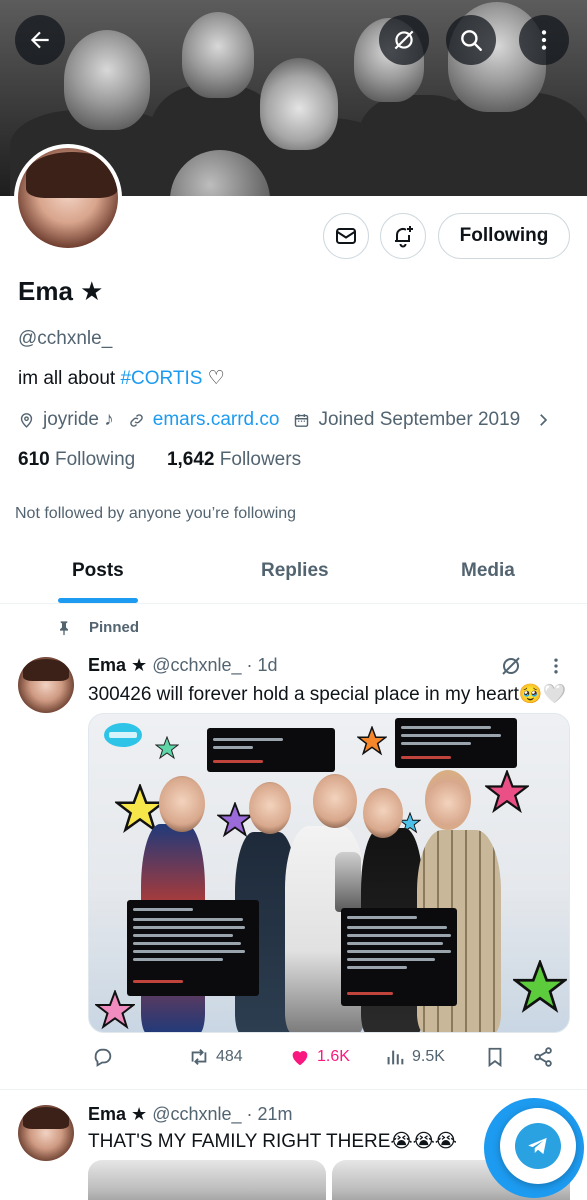  I want to click on bell-plus-icon, so click(404, 237).